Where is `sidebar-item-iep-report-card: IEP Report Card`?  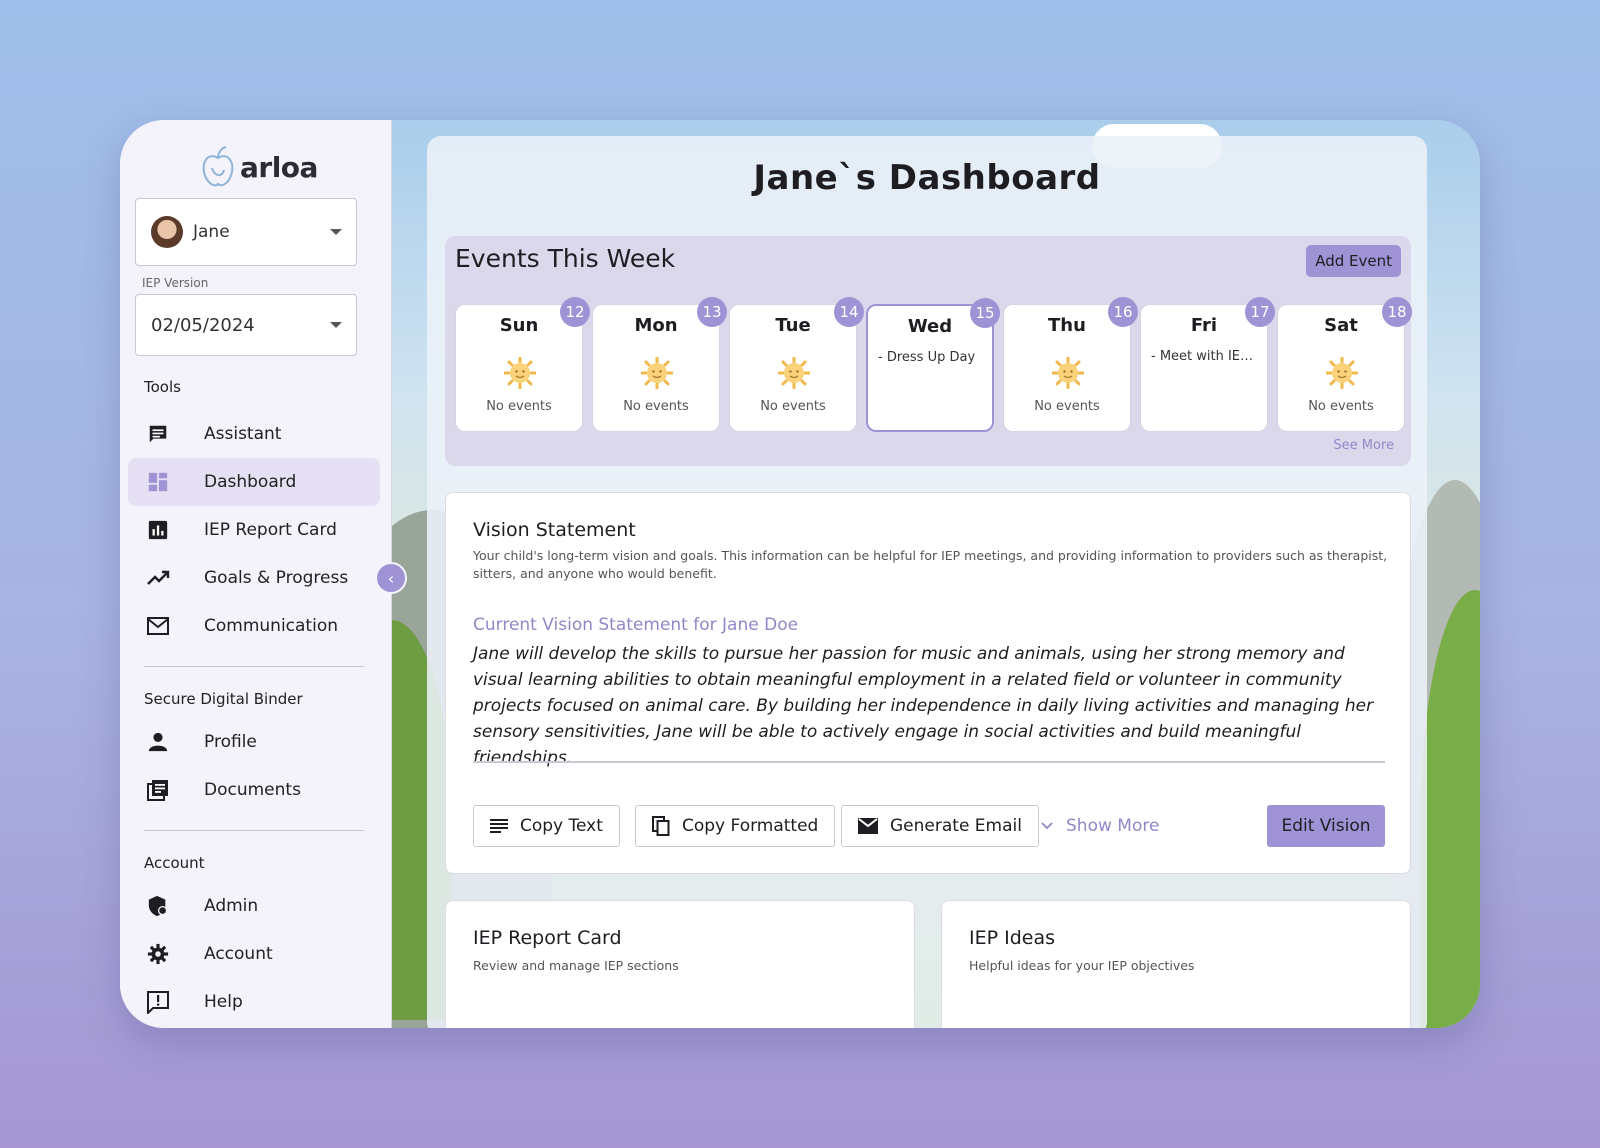 sidebar-item-iep-report-card: IEP Report Card is located at coordinates (254, 530).